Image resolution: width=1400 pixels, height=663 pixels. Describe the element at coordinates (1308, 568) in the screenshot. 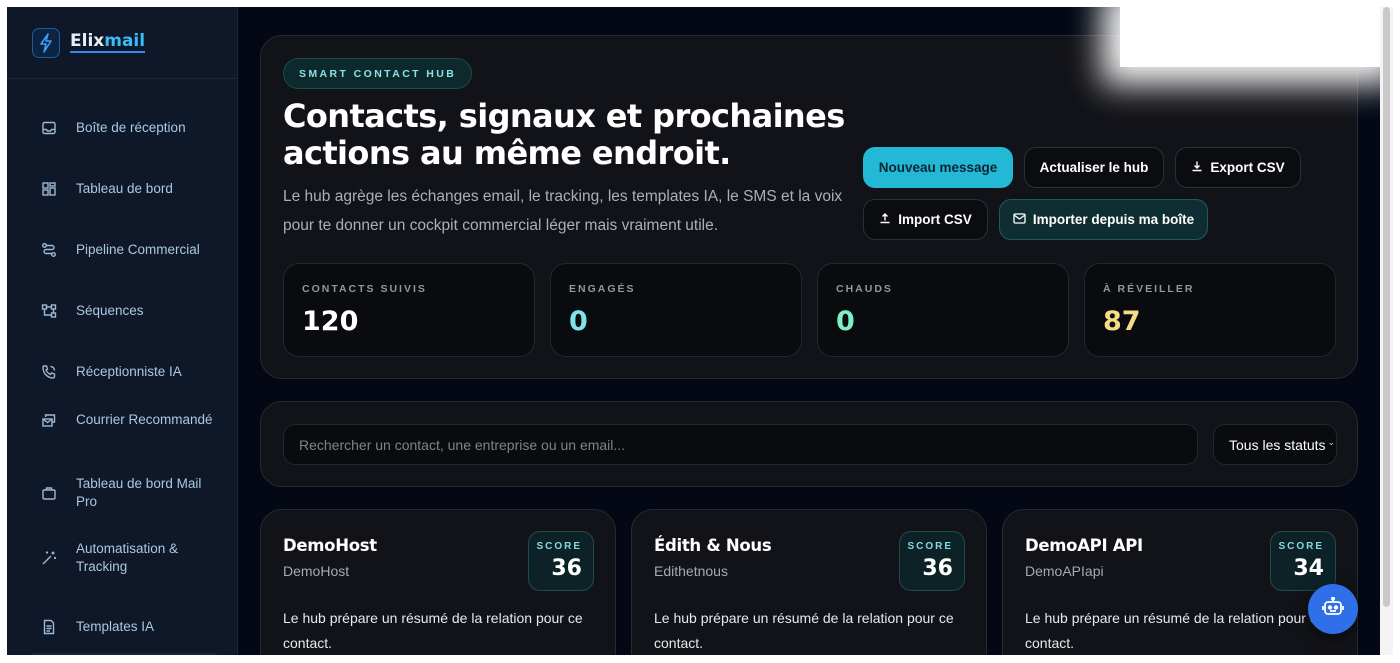

I see `score-value: 34` at that location.